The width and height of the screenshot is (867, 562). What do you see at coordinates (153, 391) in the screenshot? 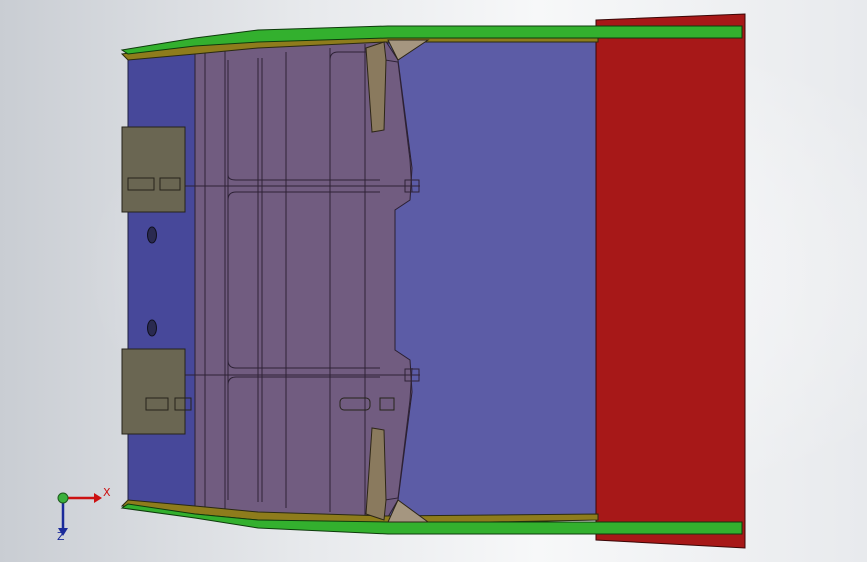
I see `lower-mount-block` at bounding box center [153, 391].